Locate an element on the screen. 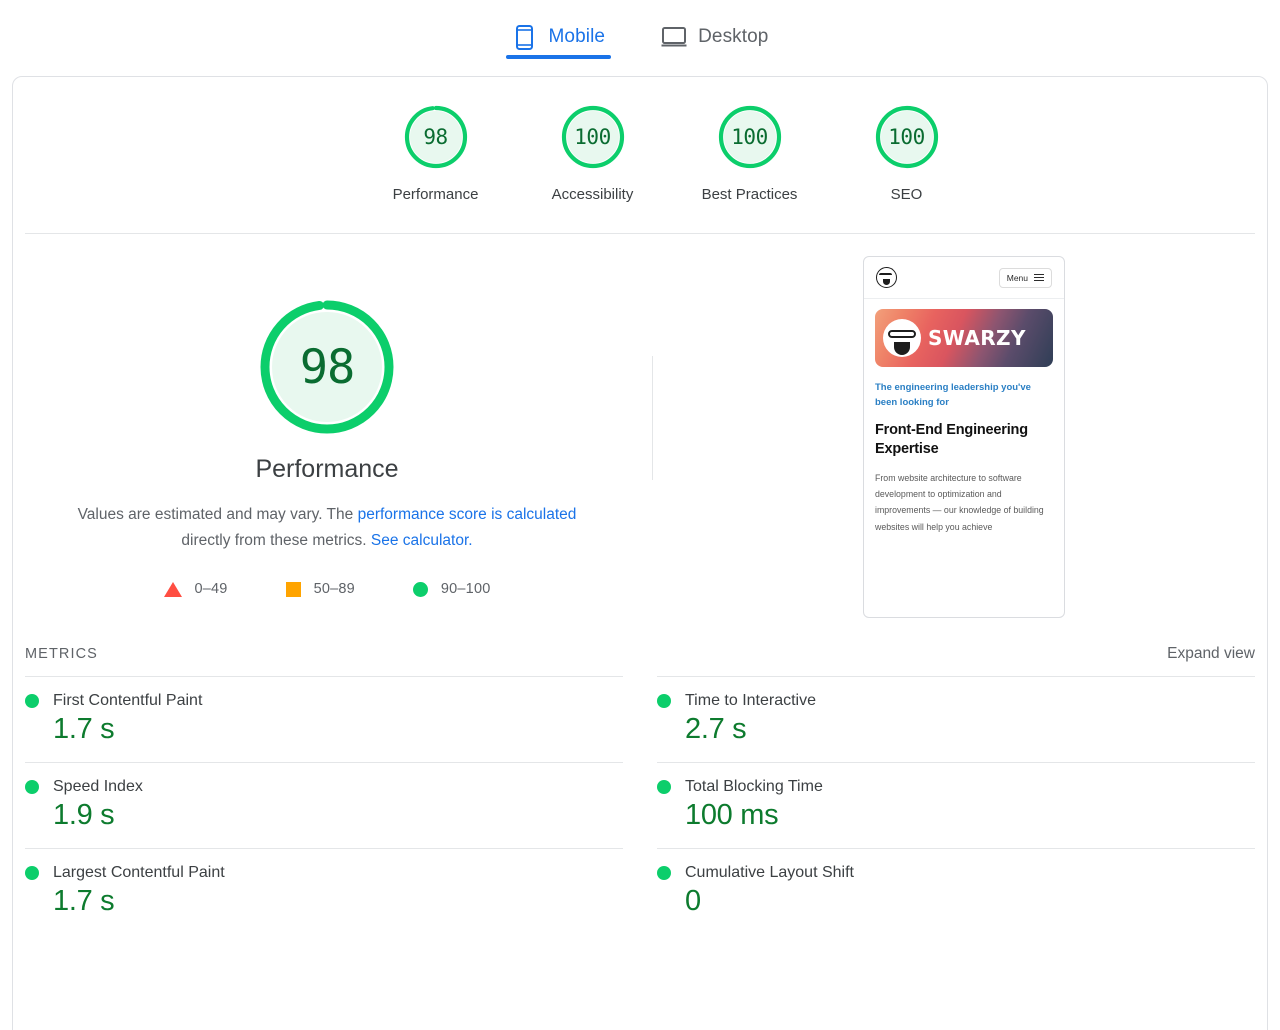 This screenshot has width=1280, height=1030. metric-value: 2.7 s is located at coordinates (716, 729).